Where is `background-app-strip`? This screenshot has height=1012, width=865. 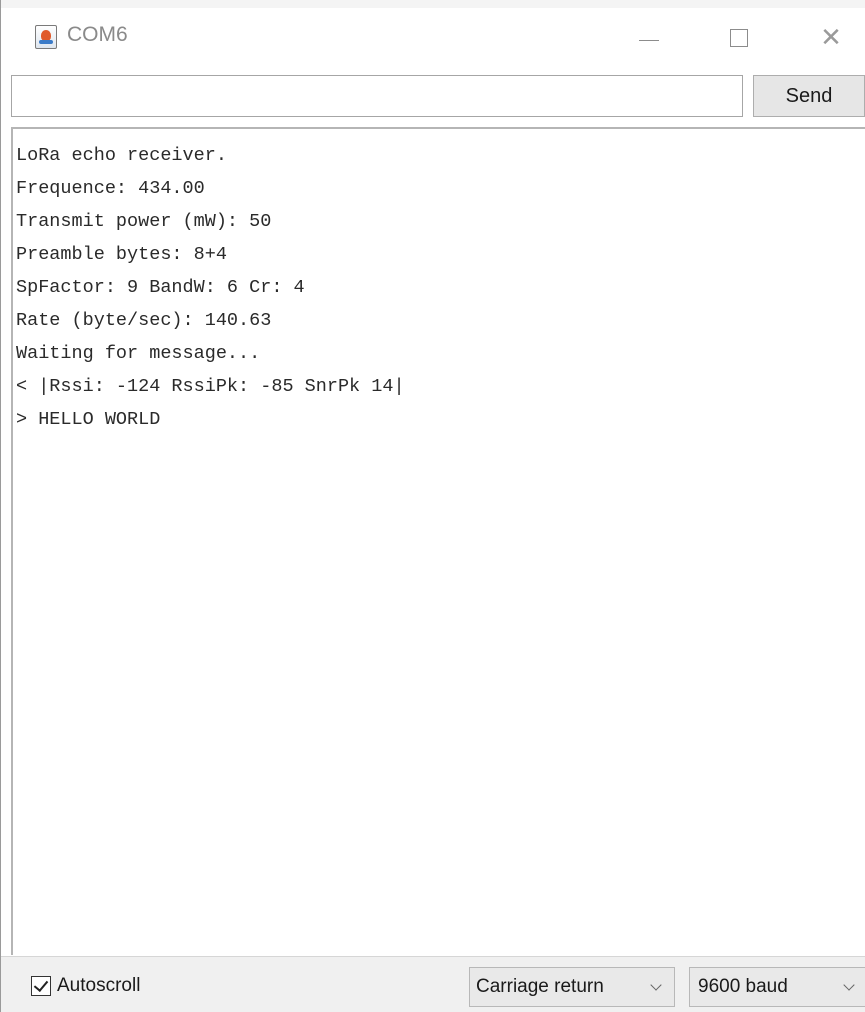 background-app-strip is located at coordinates (433, 4).